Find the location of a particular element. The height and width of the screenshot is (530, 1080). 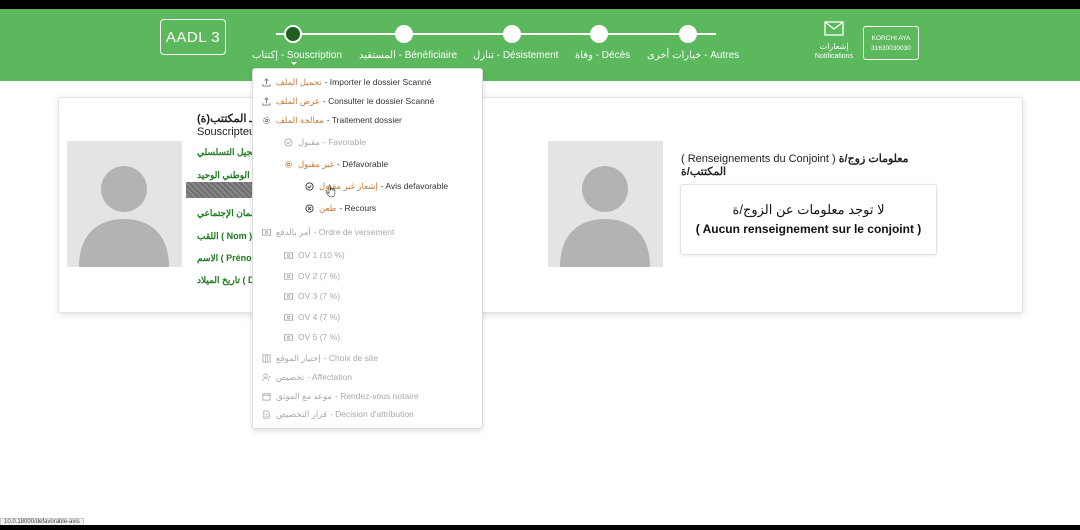

conjoint-title-fr: ( Renseignements du Conjoint ) is located at coordinates (758, 159).